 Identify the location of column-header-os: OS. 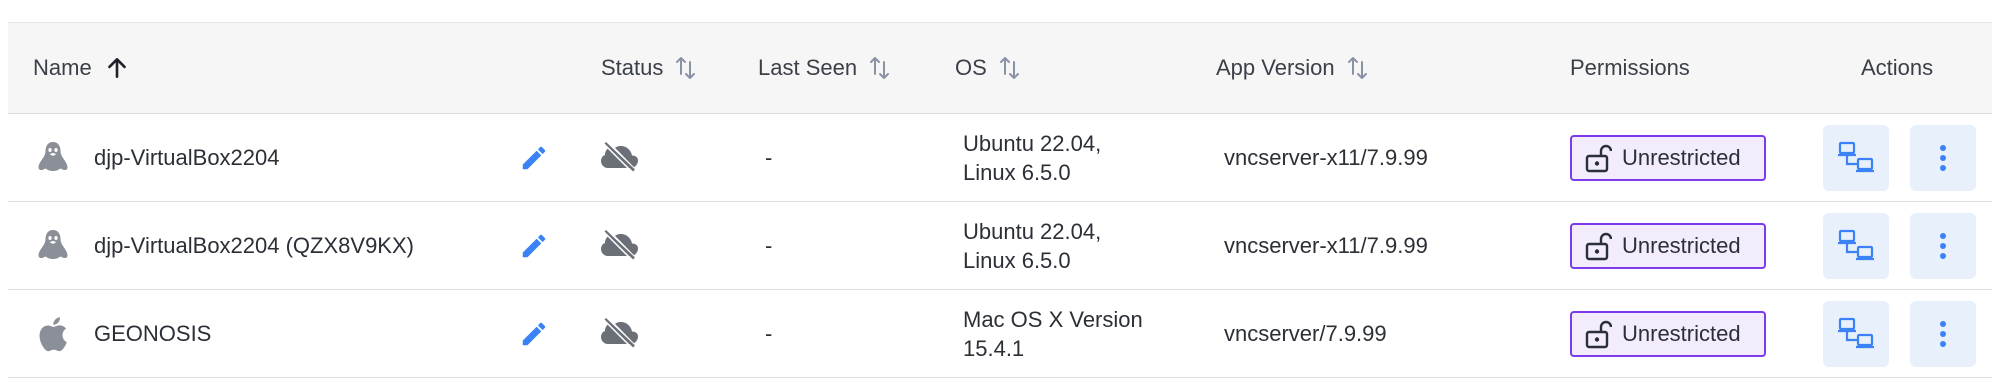
(988, 68).